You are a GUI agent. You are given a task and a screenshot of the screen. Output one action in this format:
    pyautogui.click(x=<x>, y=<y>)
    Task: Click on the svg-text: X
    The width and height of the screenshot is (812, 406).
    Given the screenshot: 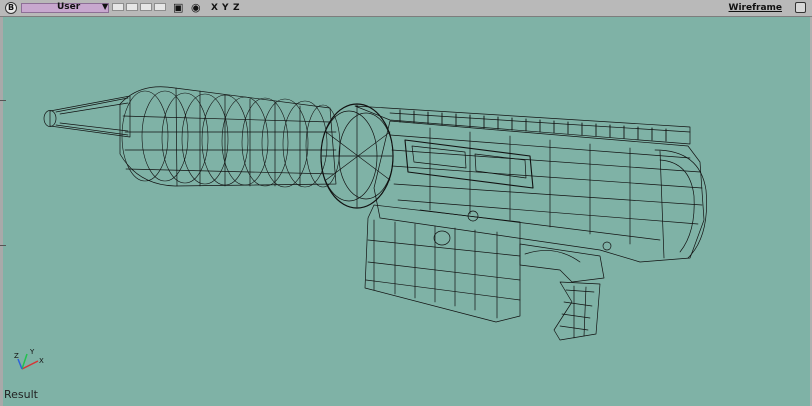 What is the action you would take?
    pyautogui.click(x=41, y=361)
    